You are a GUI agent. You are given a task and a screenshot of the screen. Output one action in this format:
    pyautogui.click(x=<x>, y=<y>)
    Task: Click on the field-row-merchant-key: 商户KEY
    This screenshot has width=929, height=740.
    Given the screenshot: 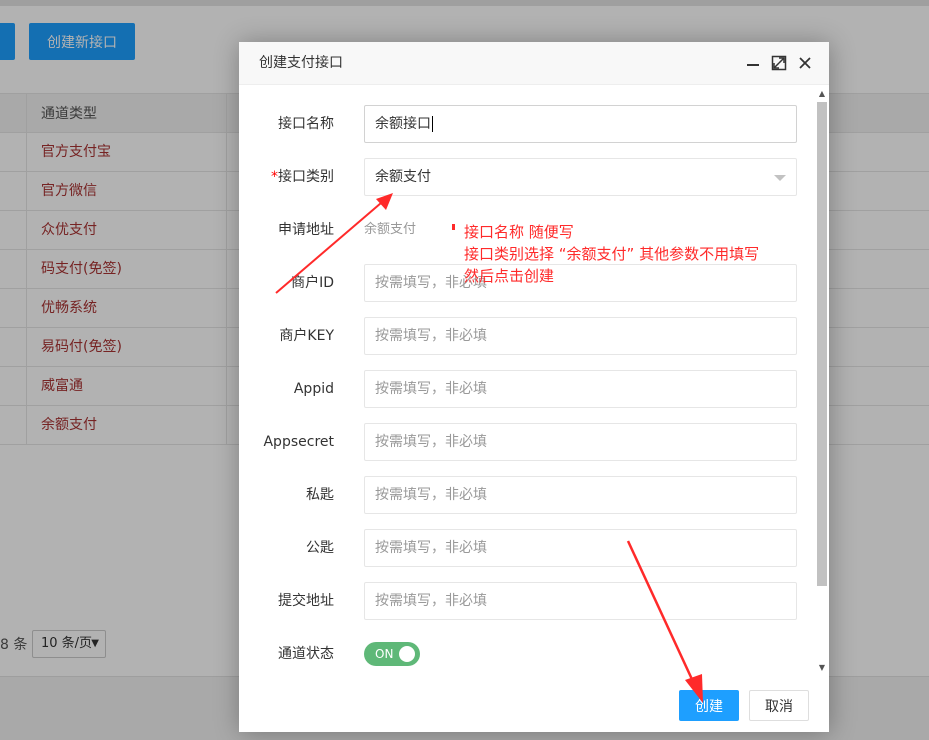 What is the action you would take?
    pyautogui.click(x=526, y=336)
    